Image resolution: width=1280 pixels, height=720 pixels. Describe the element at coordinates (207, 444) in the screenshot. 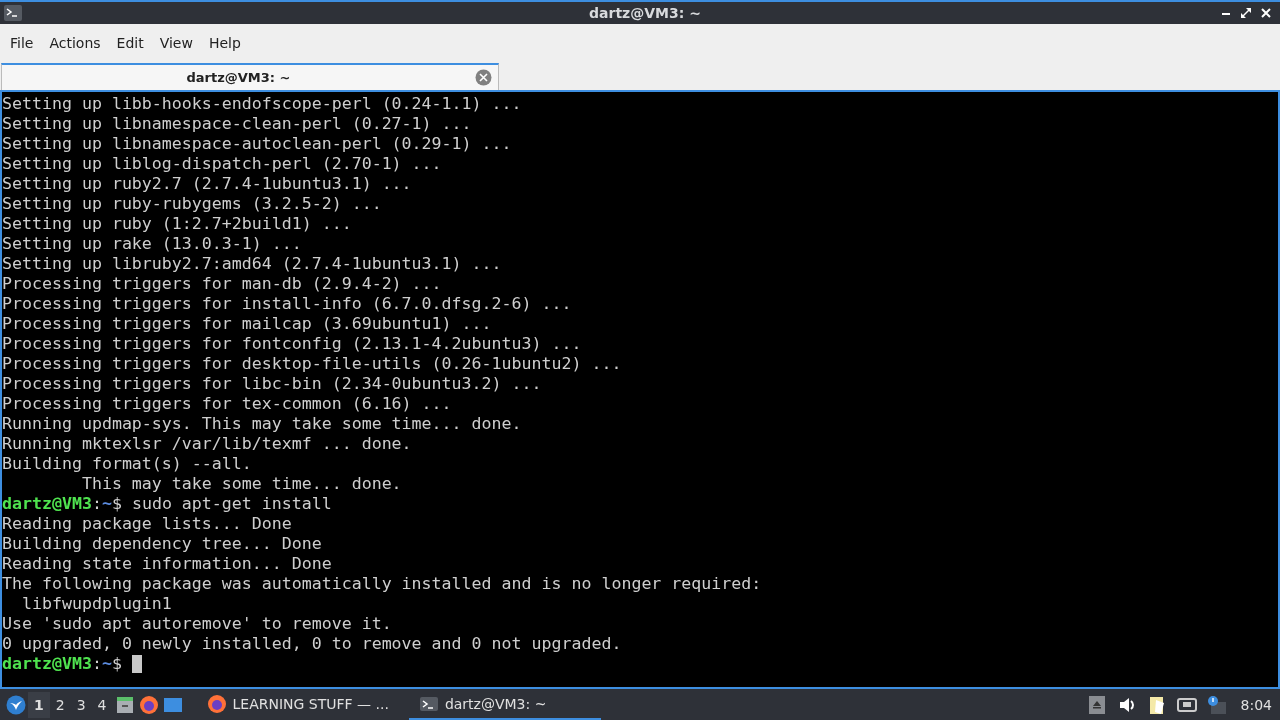

I see `output-line: Running mktexlsr /var/lib/texmf ... done.` at that location.